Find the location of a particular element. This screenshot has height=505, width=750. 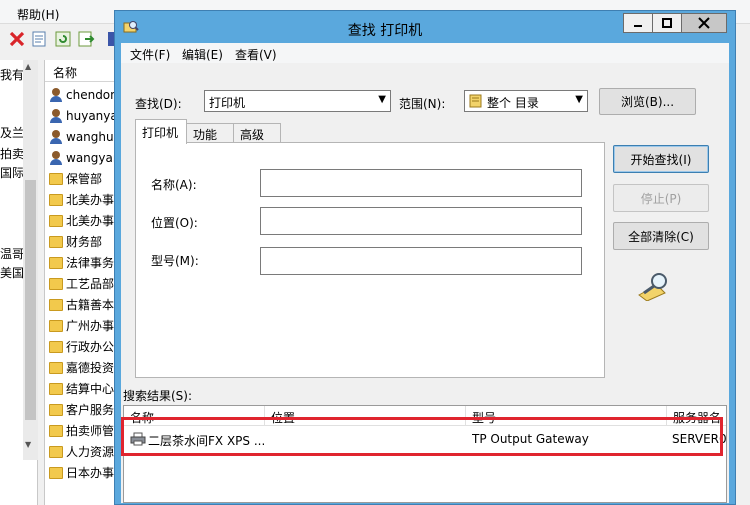

list-item: 工艺品部 is located at coordinates (81, 283).